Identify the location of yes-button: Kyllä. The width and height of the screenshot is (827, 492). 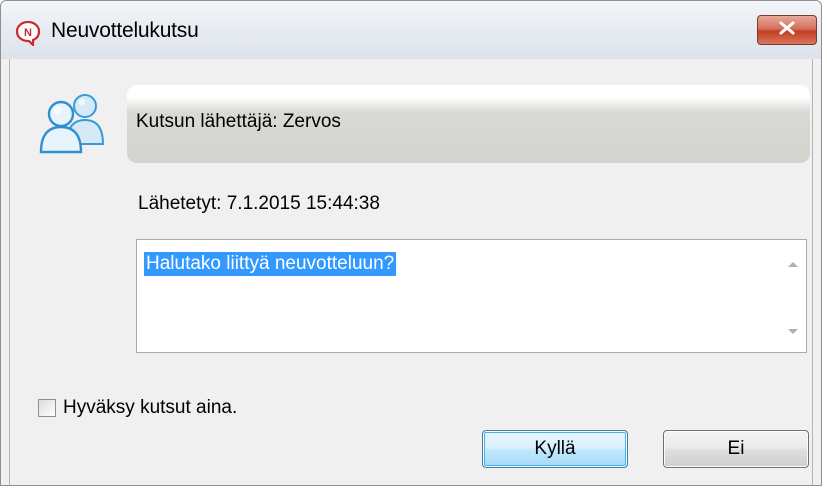
(555, 449).